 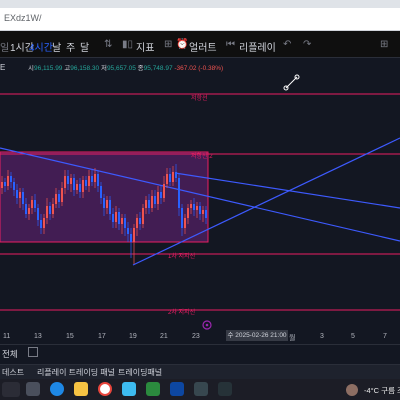 What do you see at coordinates (182, 44) in the screenshot?
I see `alert-icon: ⏰` at bounding box center [182, 44].